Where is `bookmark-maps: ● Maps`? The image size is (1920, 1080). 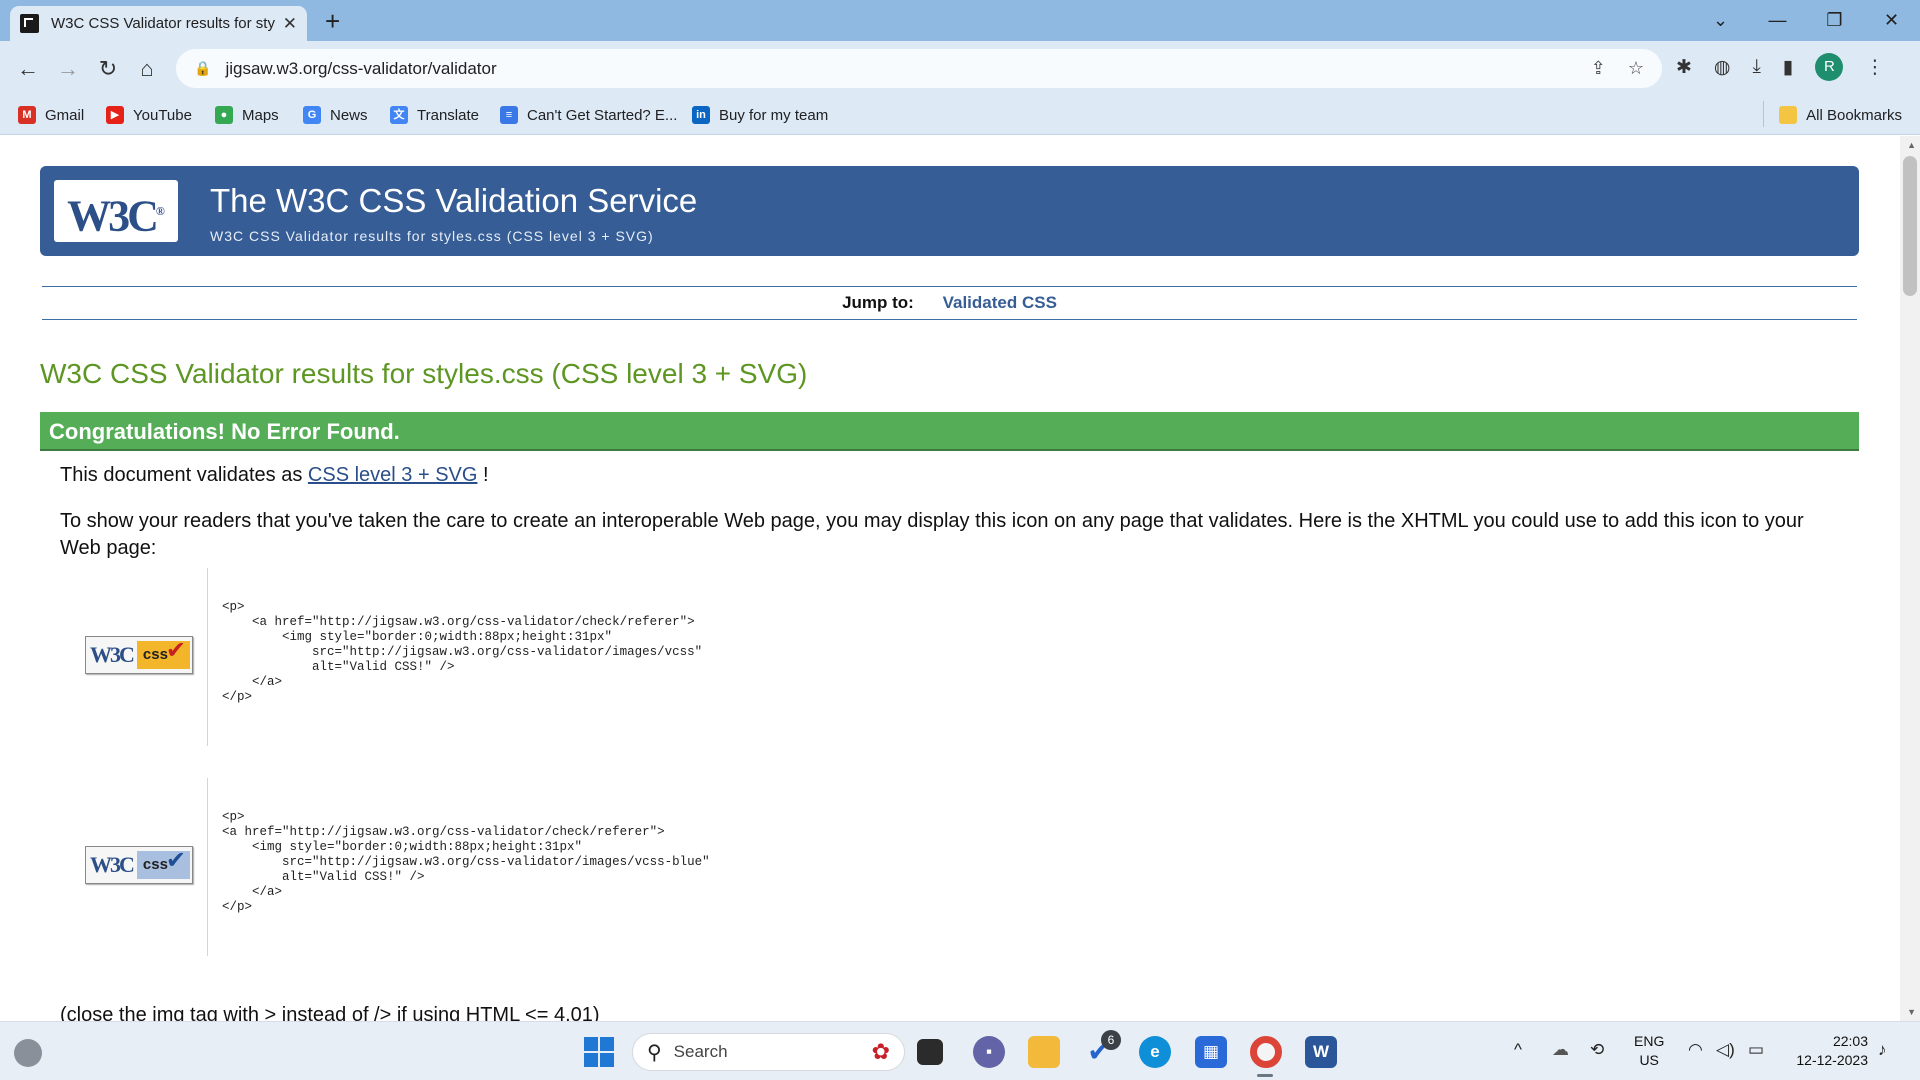
bookmark-maps: ● Maps is located at coordinates (247, 115).